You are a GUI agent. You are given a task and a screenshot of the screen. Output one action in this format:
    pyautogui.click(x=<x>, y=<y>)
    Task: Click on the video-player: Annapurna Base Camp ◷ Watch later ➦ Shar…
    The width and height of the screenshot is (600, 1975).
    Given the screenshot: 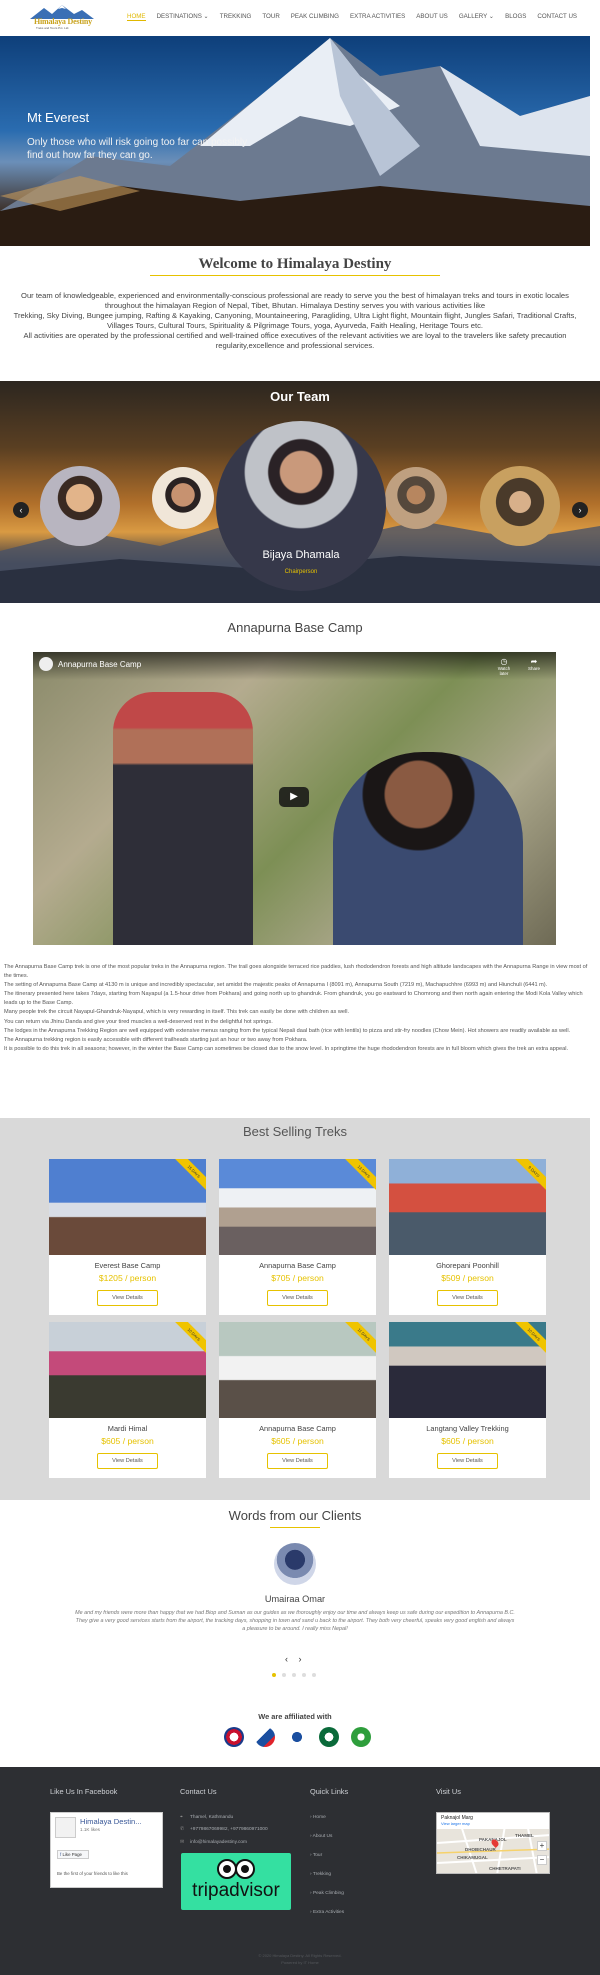 What is the action you would take?
    pyautogui.click(x=294, y=798)
    